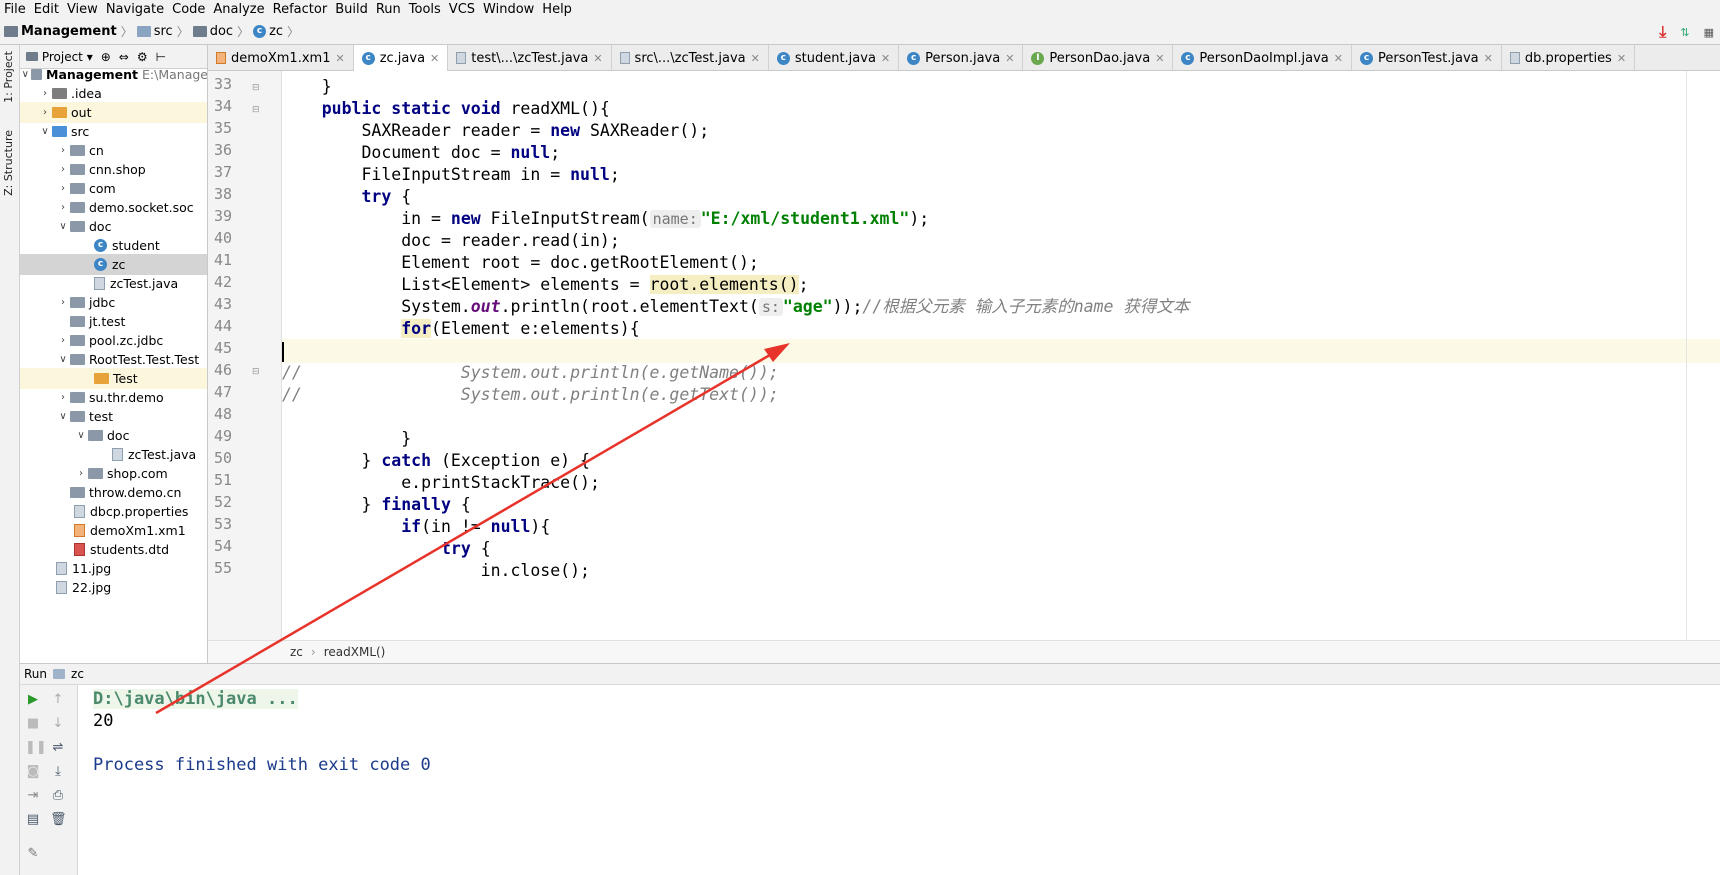 This screenshot has width=1720, height=875. Describe the element at coordinates (557, 9) in the screenshot. I see `menu-help: Help` at that location.